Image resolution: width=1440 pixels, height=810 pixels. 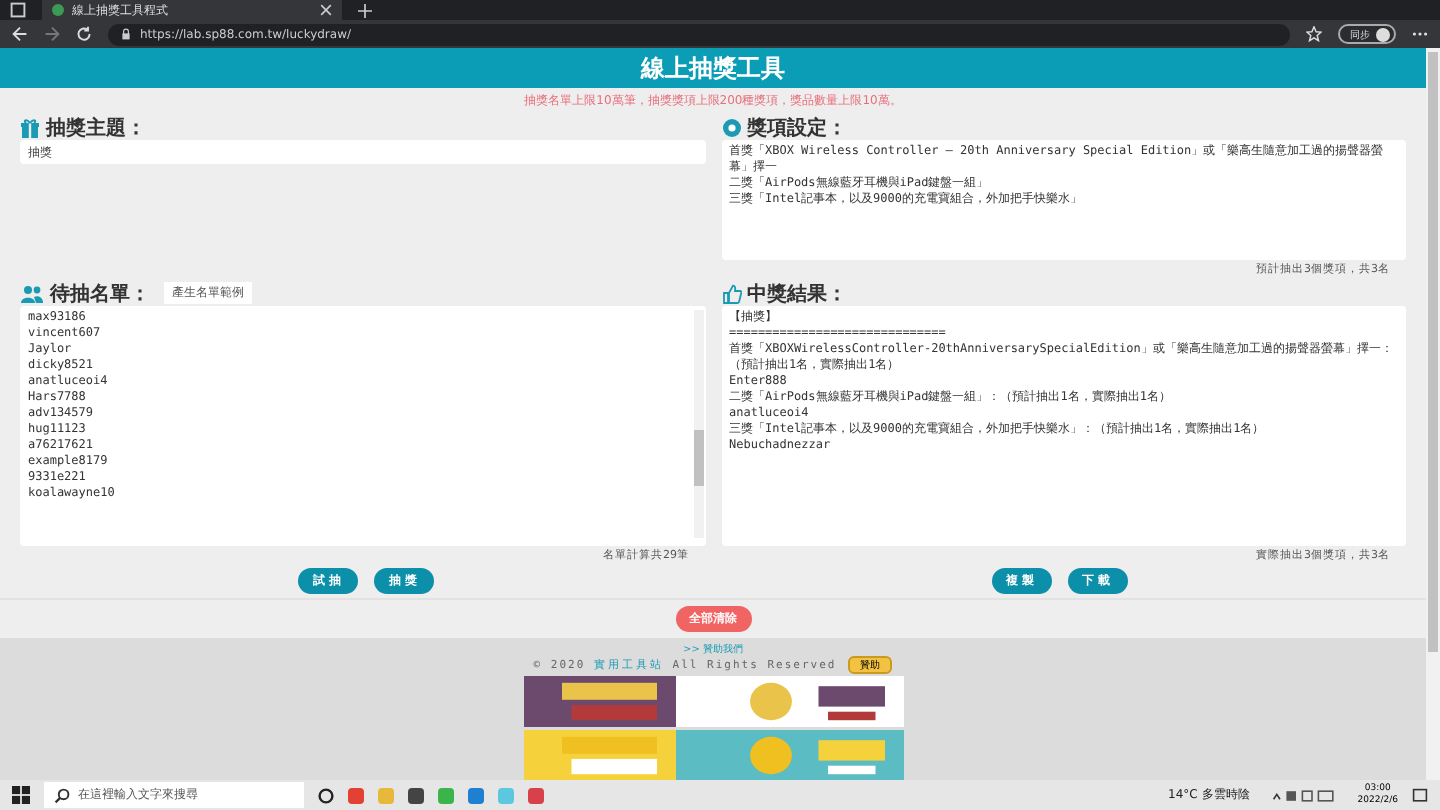 I want to click on scrollbar, so click(x=698, y=424).